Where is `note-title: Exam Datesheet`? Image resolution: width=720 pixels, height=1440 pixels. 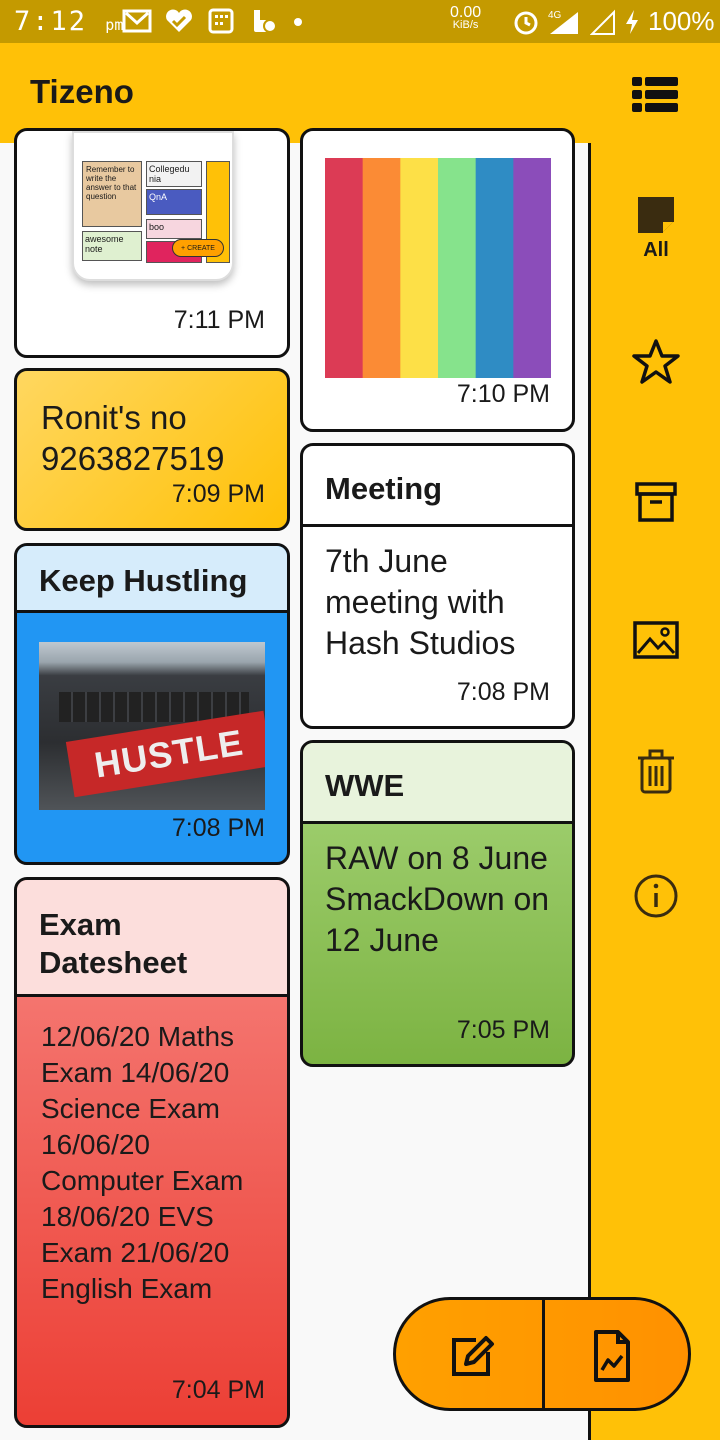 note-title: Exam Datesheet is located at coordinates (152, 938).